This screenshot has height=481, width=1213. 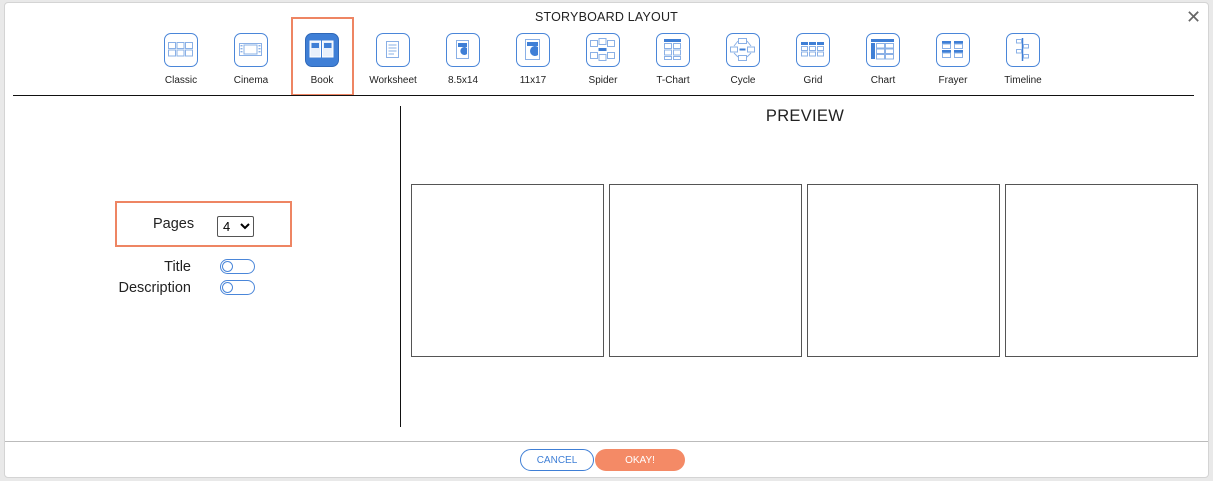 I want to click on layout-t-chart: T-Chart, so click(x=673, y=59).